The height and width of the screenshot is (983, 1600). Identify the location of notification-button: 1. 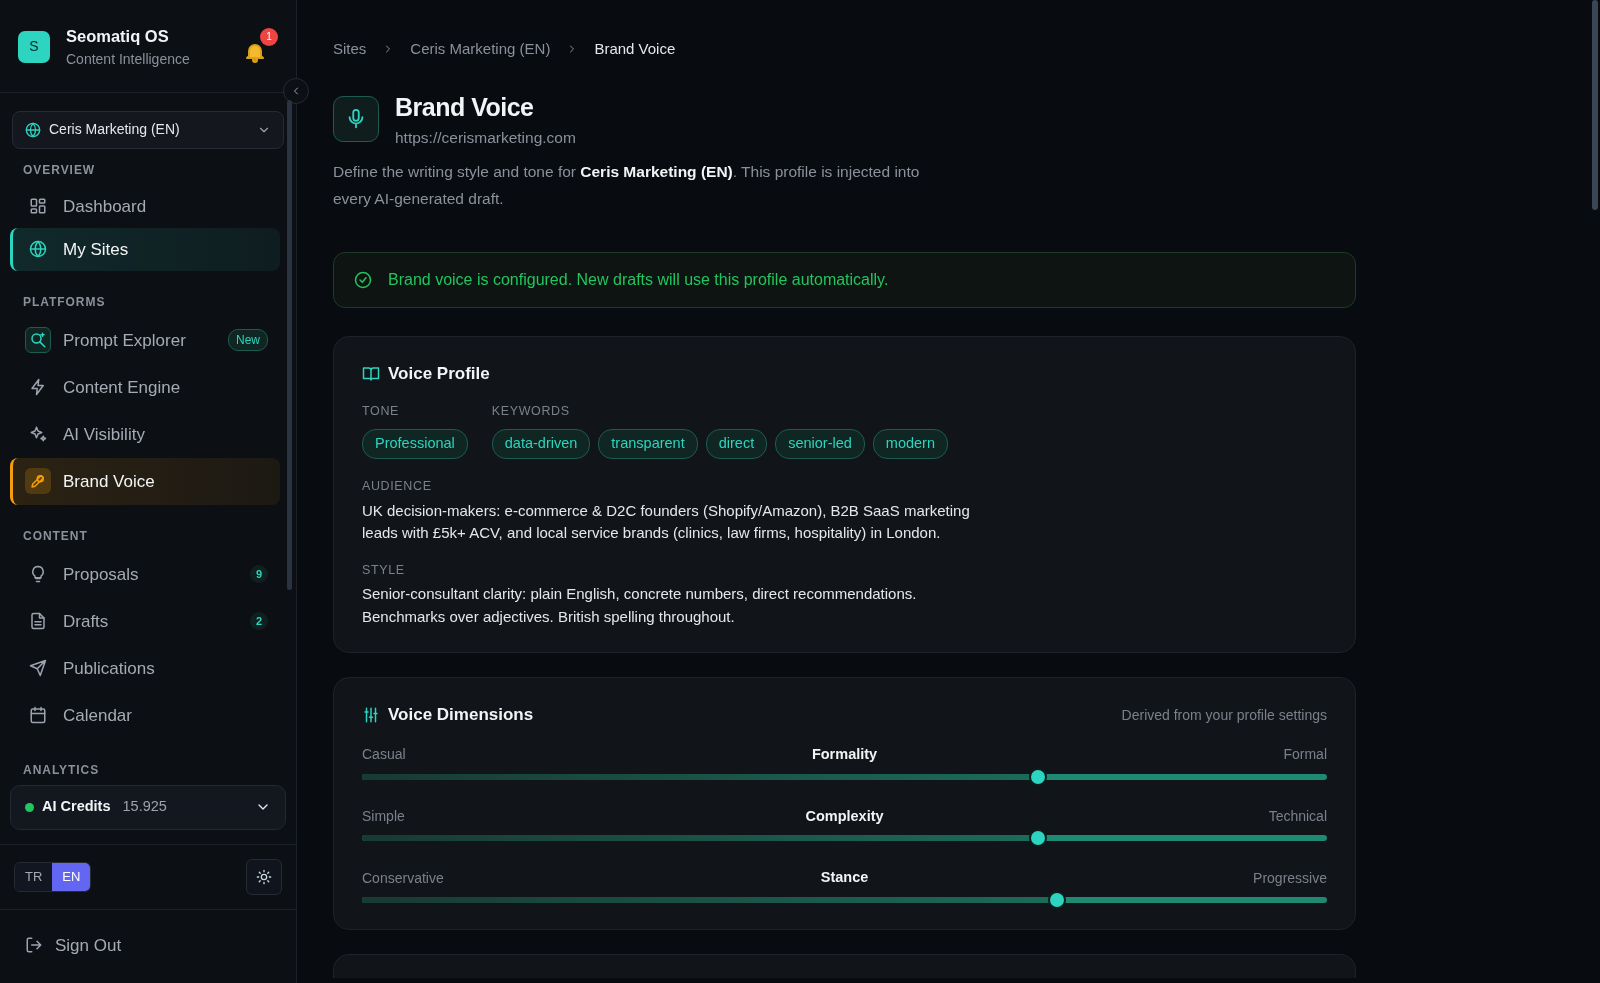
(260, 46).